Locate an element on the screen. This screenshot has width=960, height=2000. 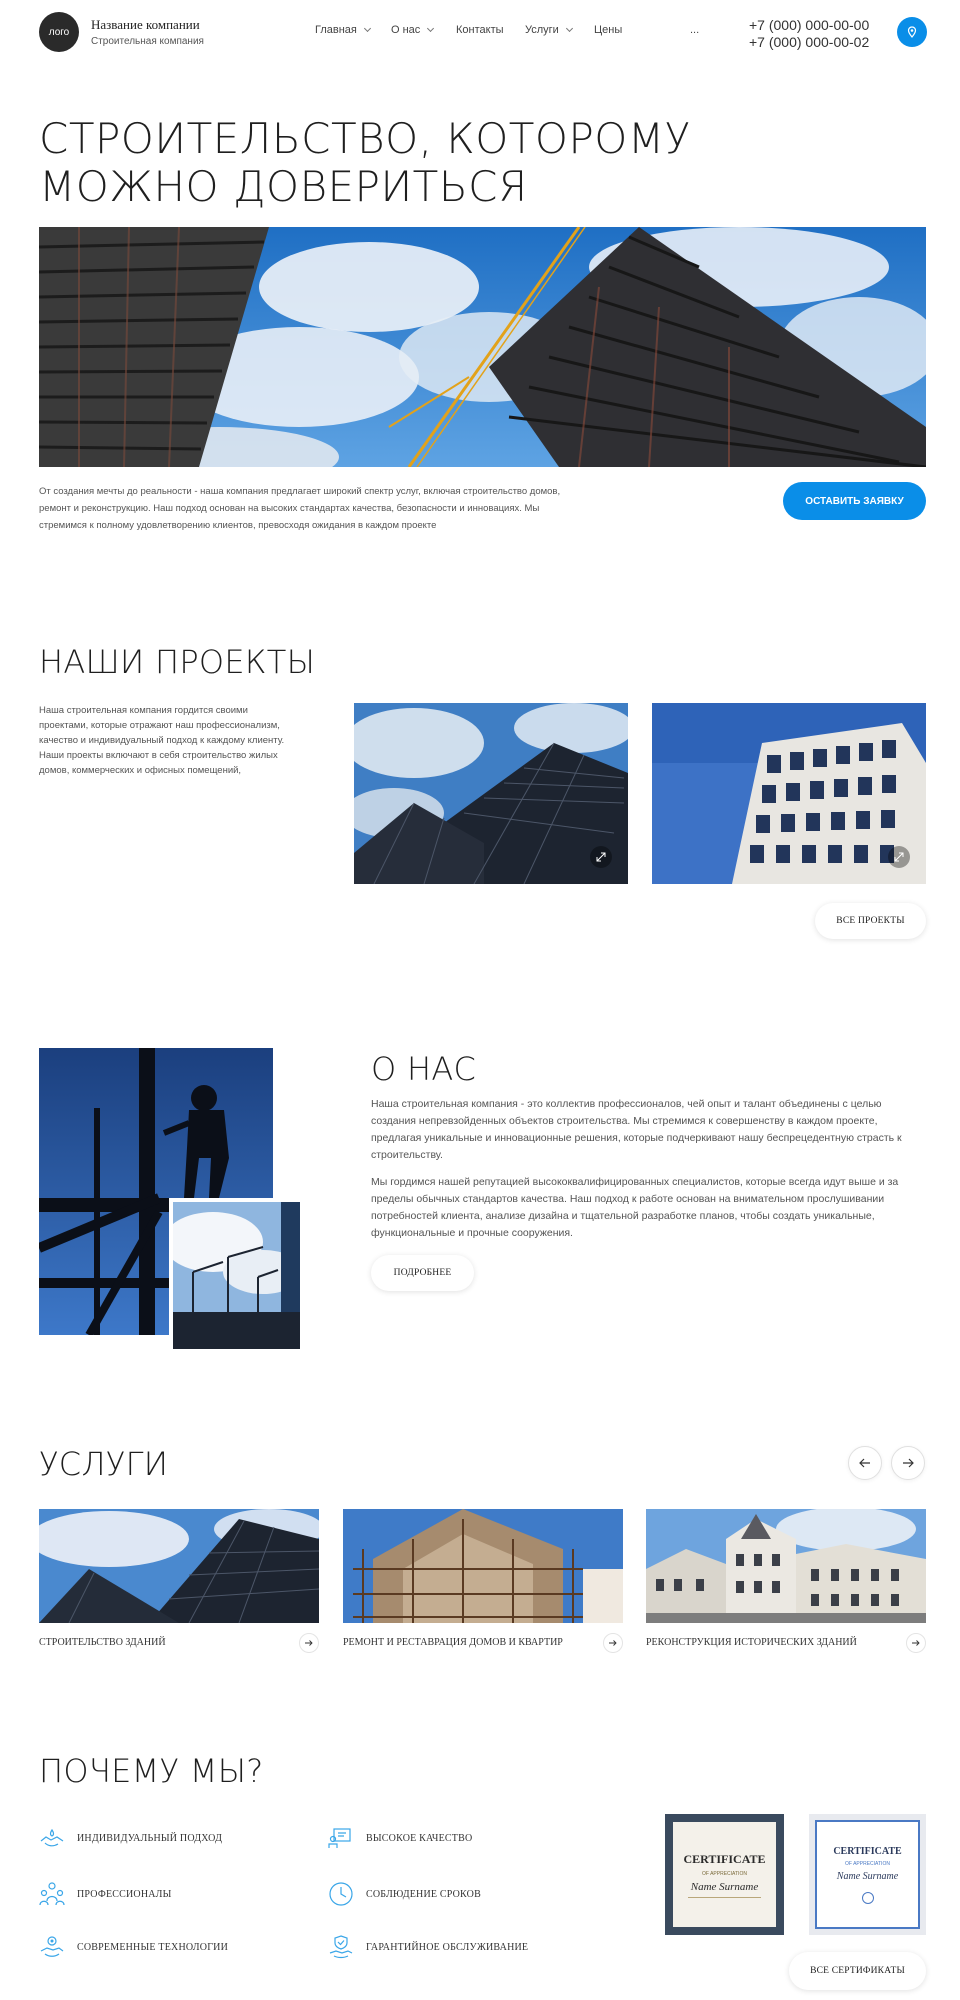
why-item-label: ВЫСОКОЕ КАЧЕСТВО is located at coordinates (419, 1838).